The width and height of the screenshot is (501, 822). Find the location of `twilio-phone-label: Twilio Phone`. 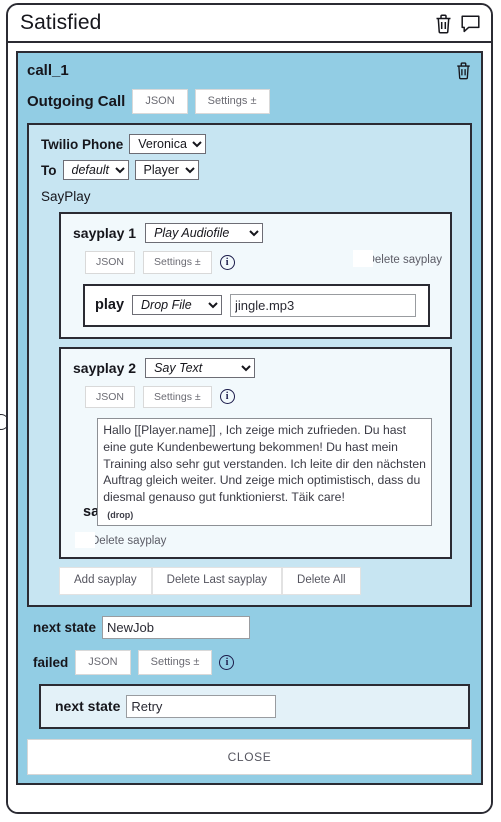

twilio-phone-label: Twilio Phone is located at coordinates (82, 144).